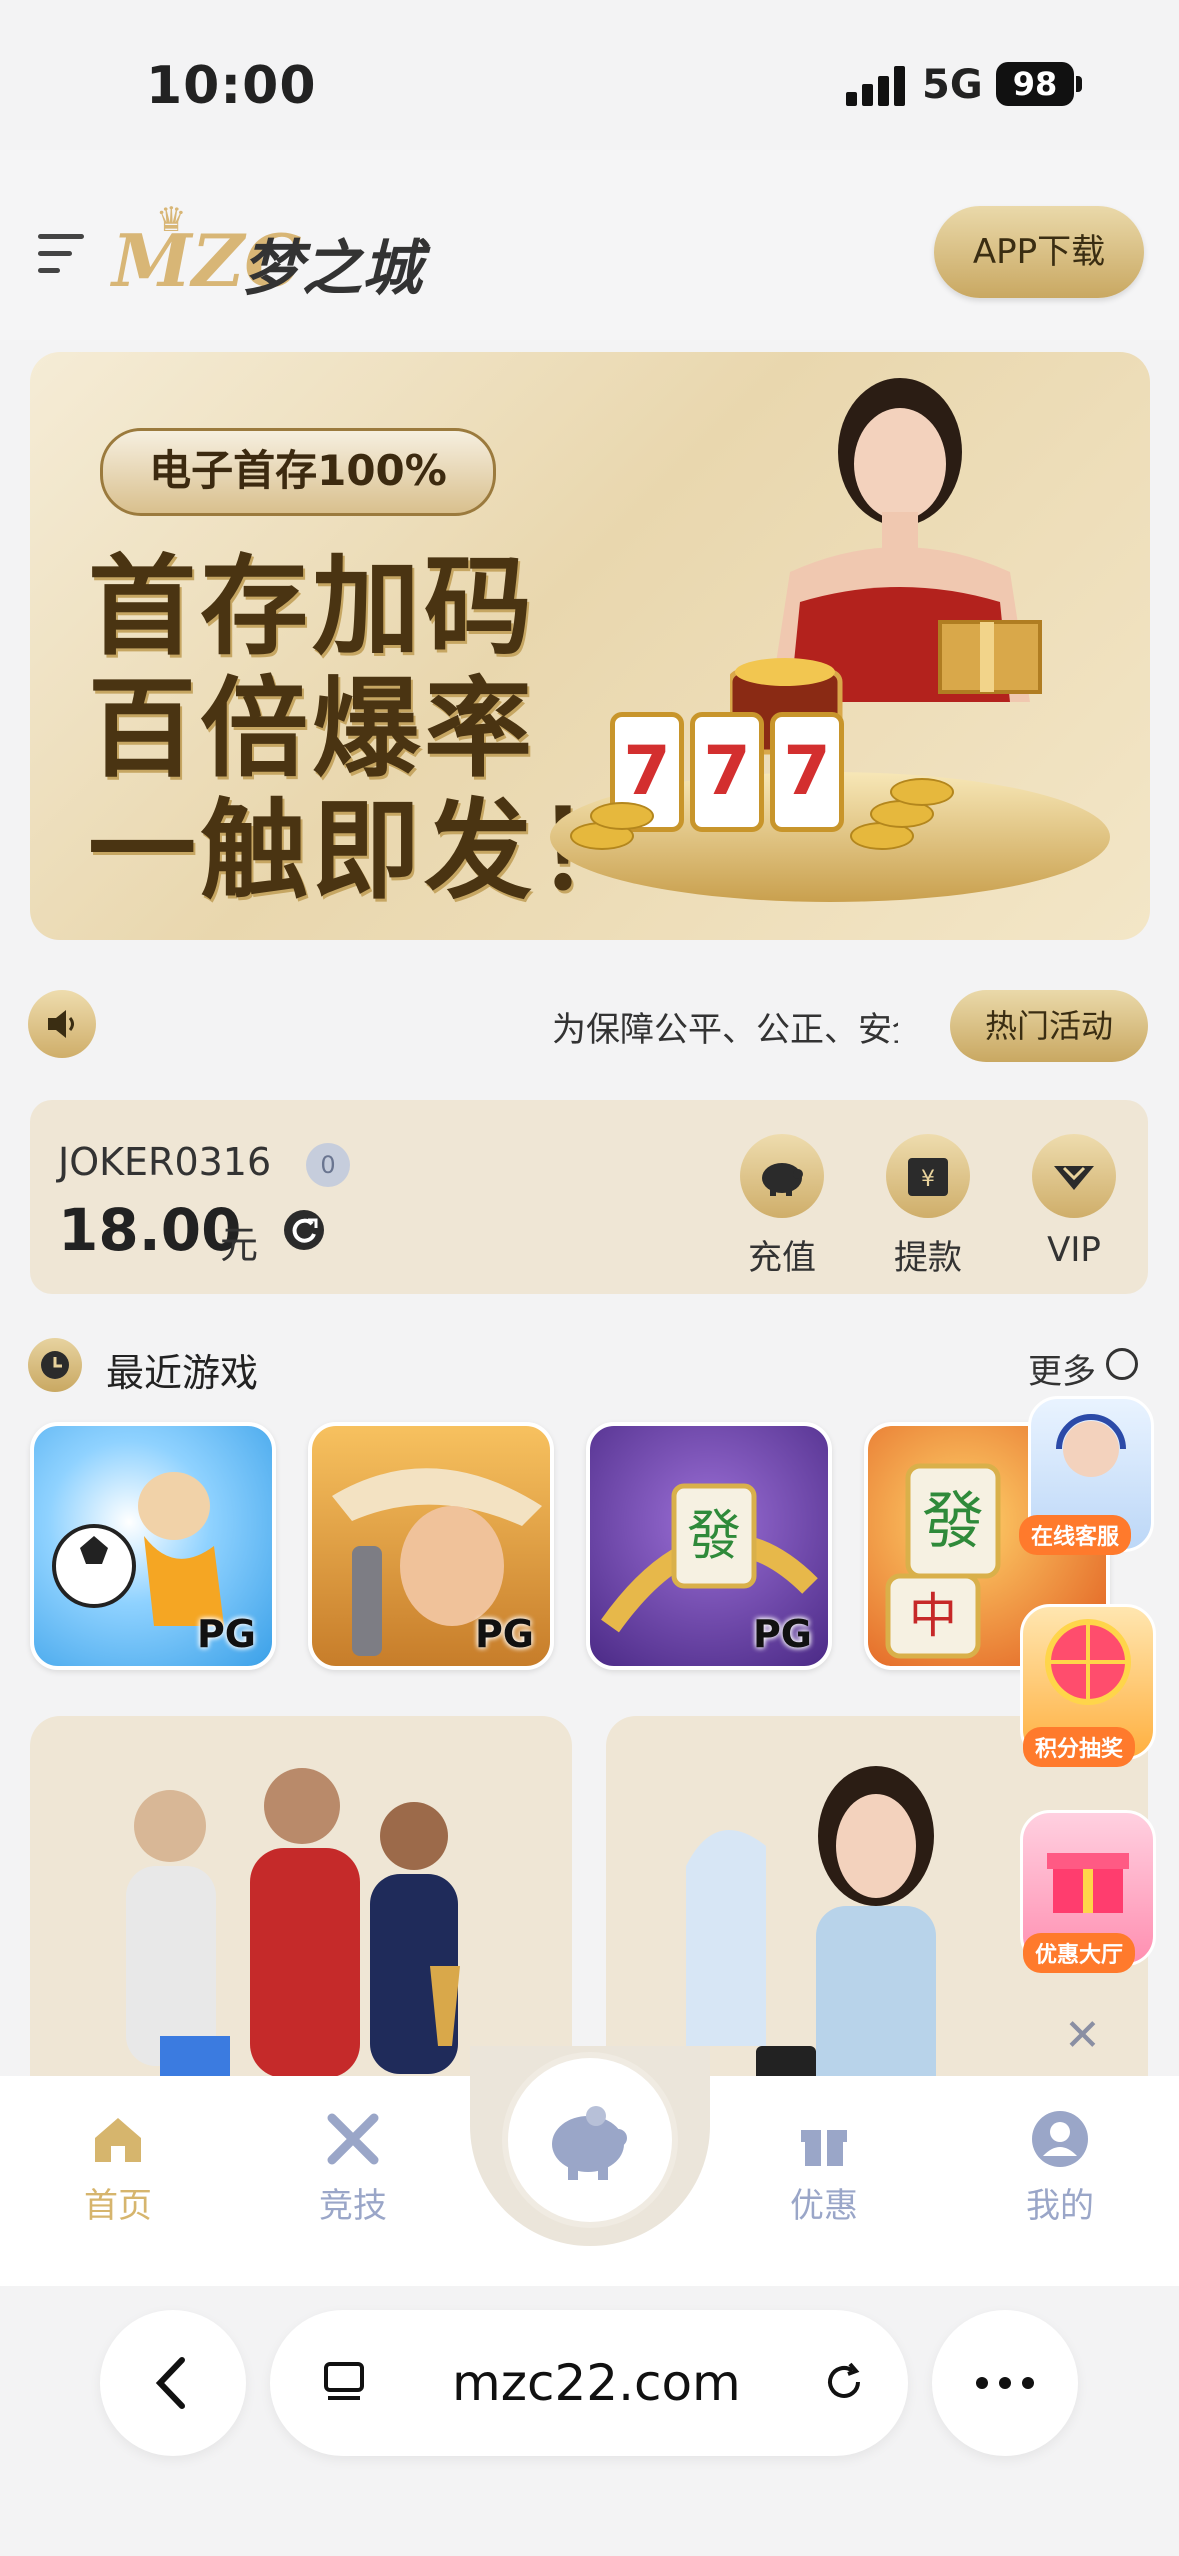  I want to click on balance-amount: 18.00, so click(150, 1230).